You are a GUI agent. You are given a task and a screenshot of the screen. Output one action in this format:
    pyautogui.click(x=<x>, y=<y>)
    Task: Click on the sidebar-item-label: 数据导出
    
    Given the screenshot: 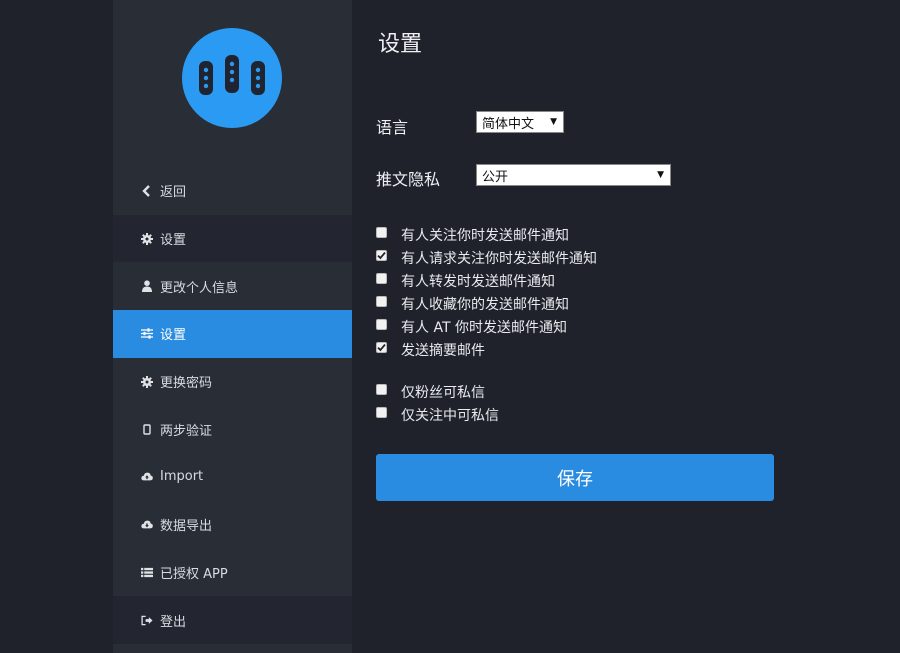 What is the action you would take?
    pyautogui.click(x=186, y=527)
    